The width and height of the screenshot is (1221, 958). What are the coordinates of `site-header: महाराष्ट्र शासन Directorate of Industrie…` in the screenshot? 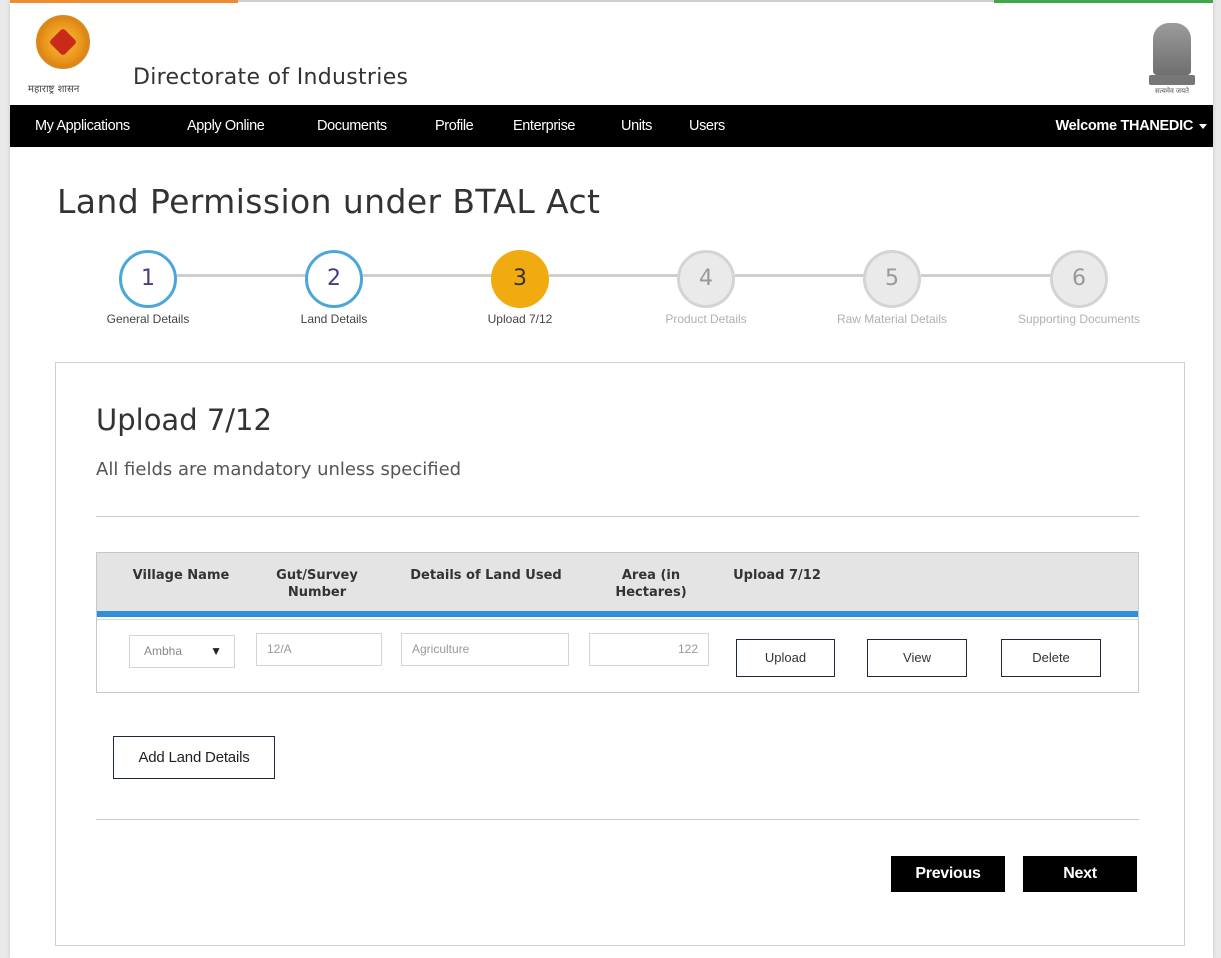 It's located at (611, 54).